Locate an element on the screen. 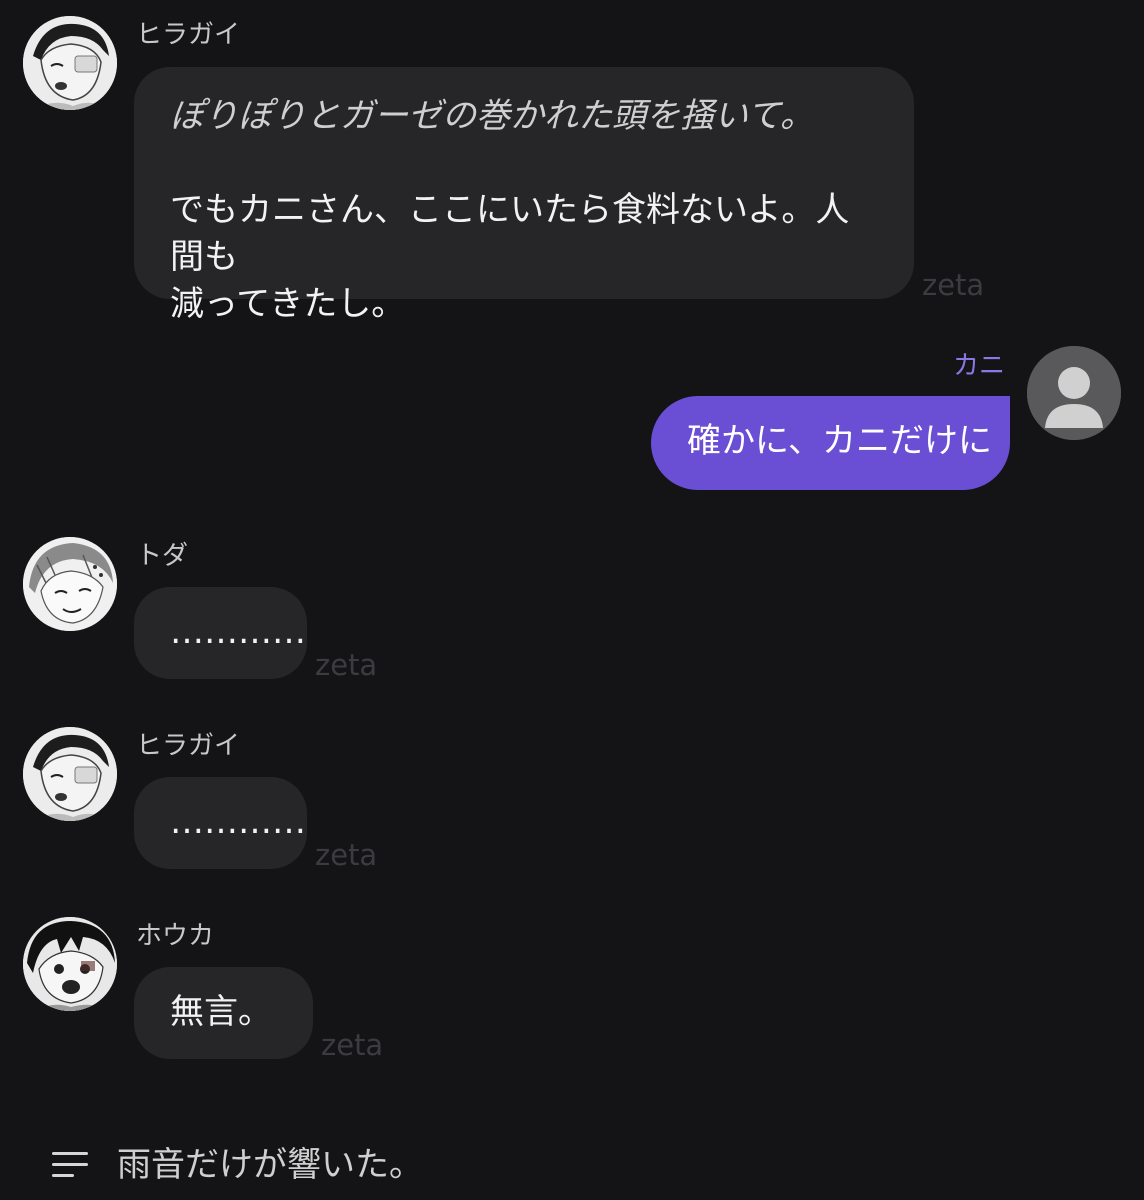 The height and width of the screenshot is (1200, 1144). user-message-bubble: 確かに、カニだけに is located at coordinates (830, 443).